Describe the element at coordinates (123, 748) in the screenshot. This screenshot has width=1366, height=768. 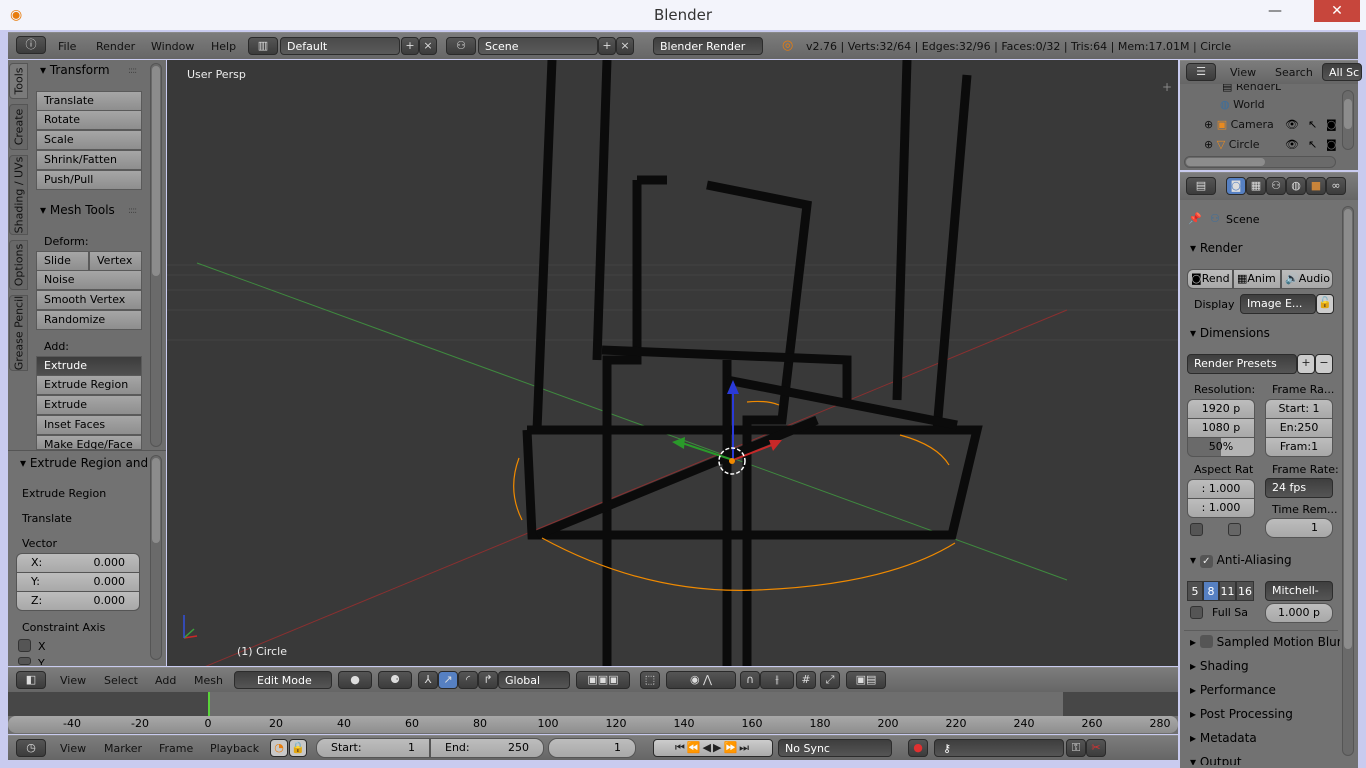
I see `menu-marker: Marker` at that location.